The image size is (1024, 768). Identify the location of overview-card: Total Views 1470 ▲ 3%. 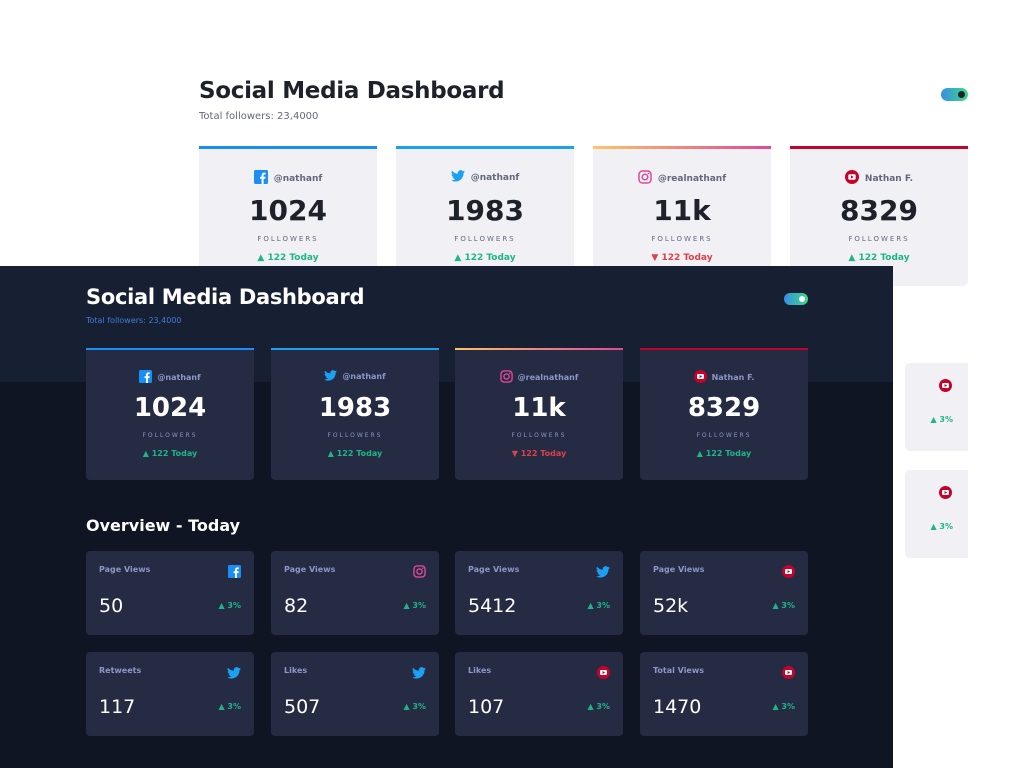
(724, 694).